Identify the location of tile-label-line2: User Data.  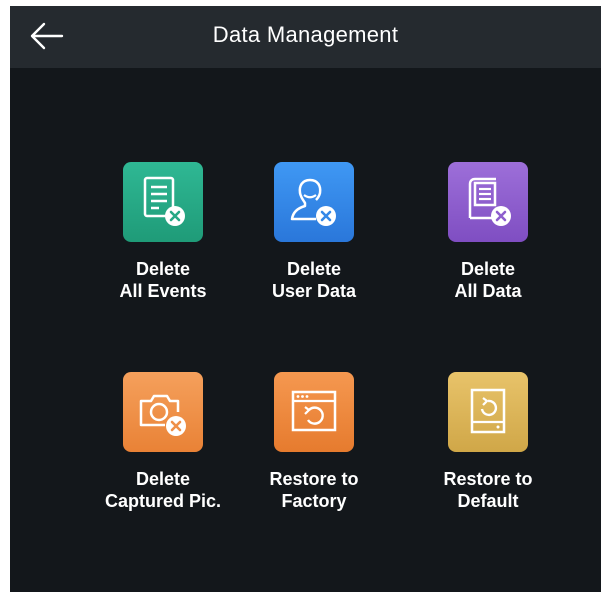
(314, 291).